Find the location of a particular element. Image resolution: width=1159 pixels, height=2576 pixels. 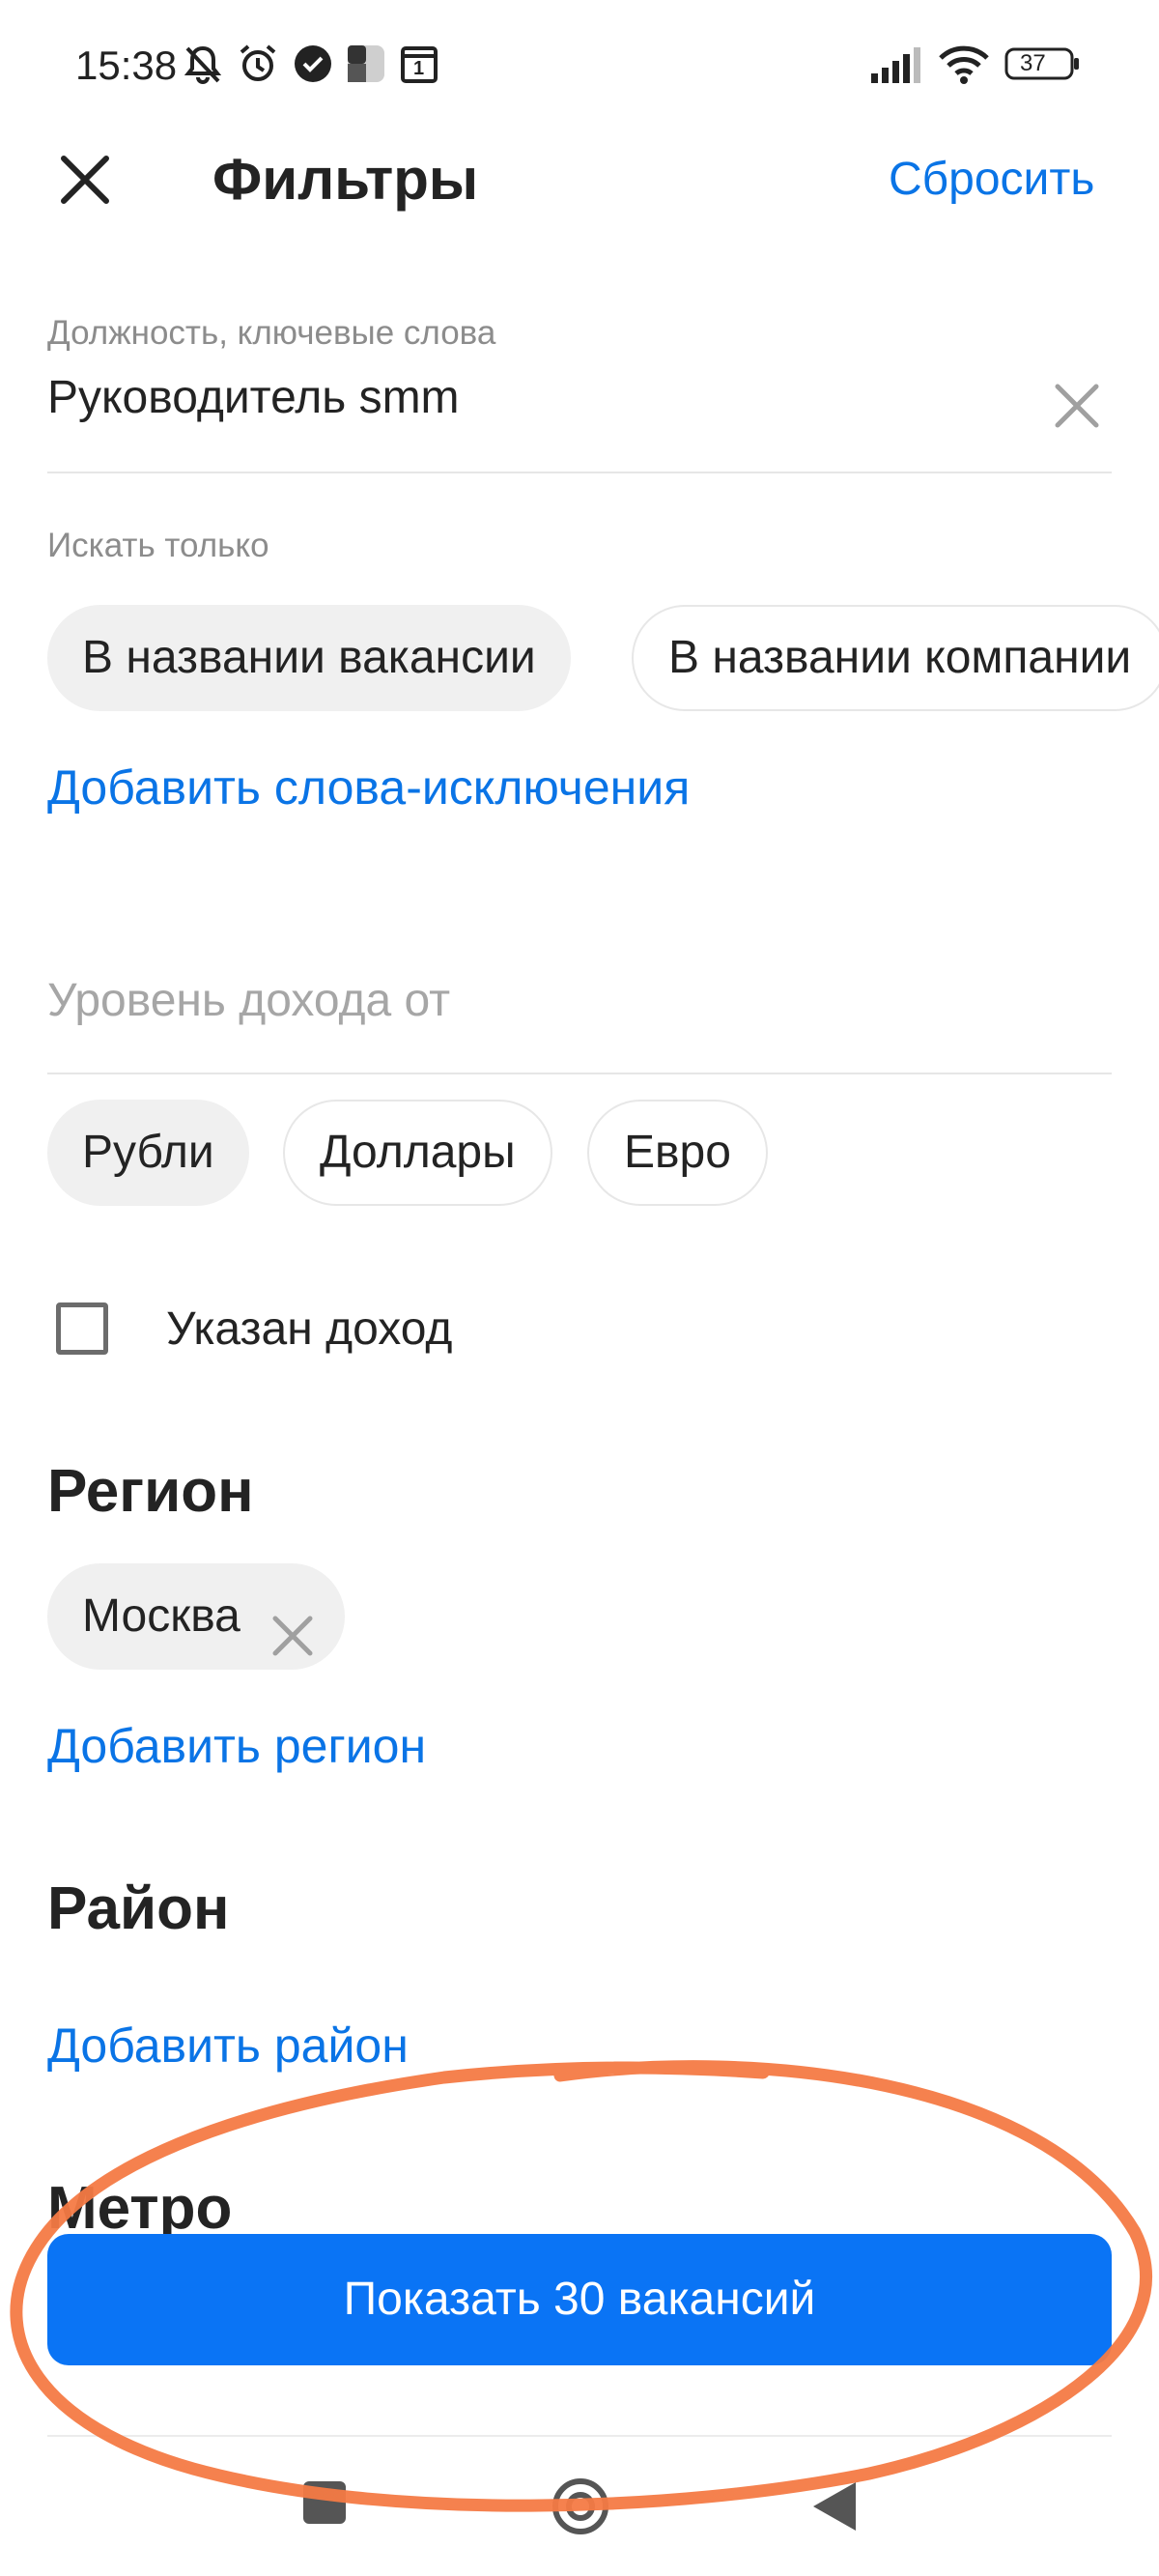

close-button is located at coordinates (85, 180).